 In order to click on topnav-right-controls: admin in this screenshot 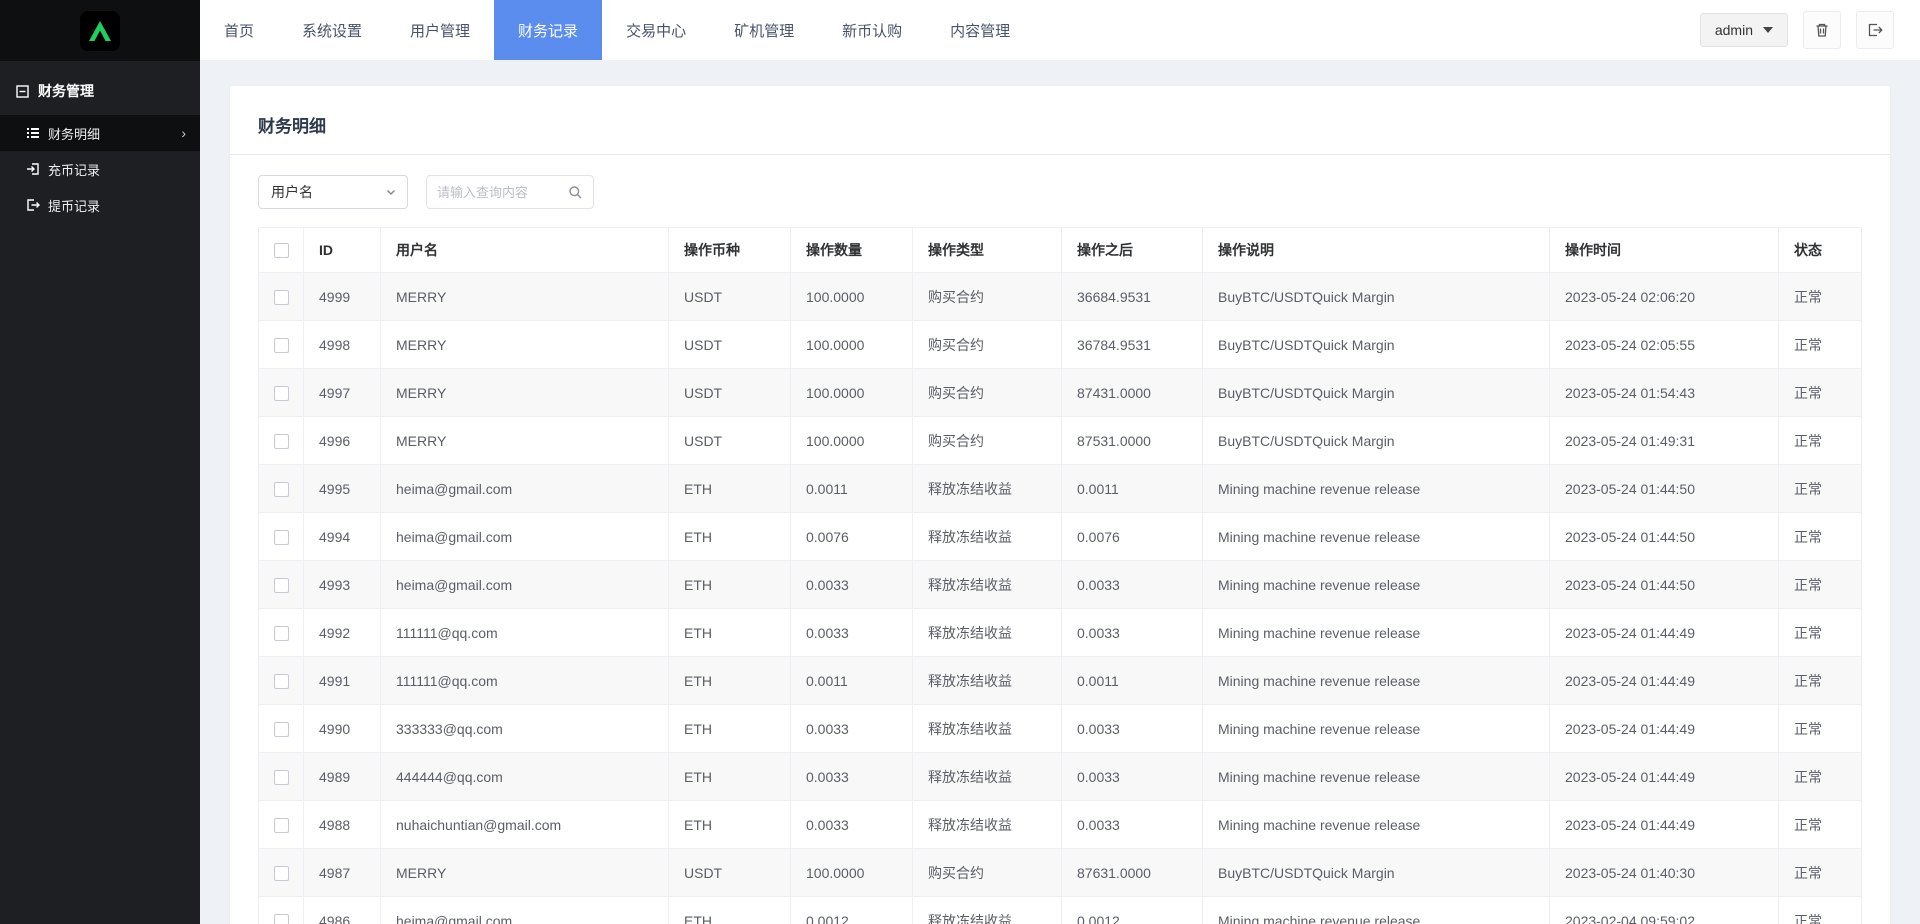, I will do `click(1809, 30)`.